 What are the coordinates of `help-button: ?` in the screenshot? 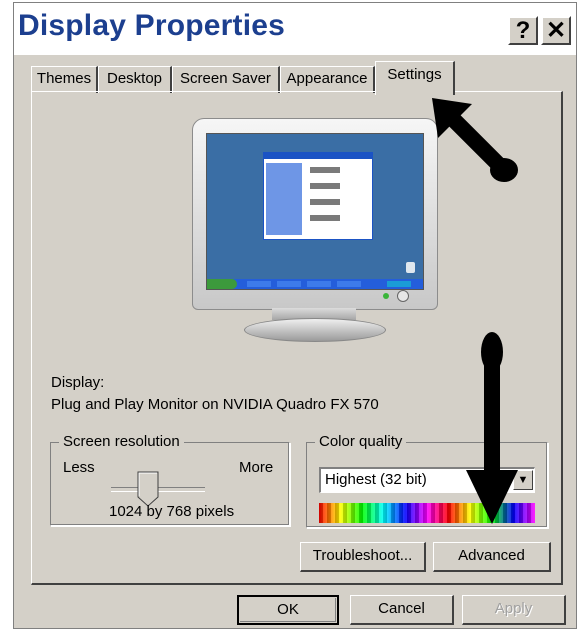 It's located at (523, 30).